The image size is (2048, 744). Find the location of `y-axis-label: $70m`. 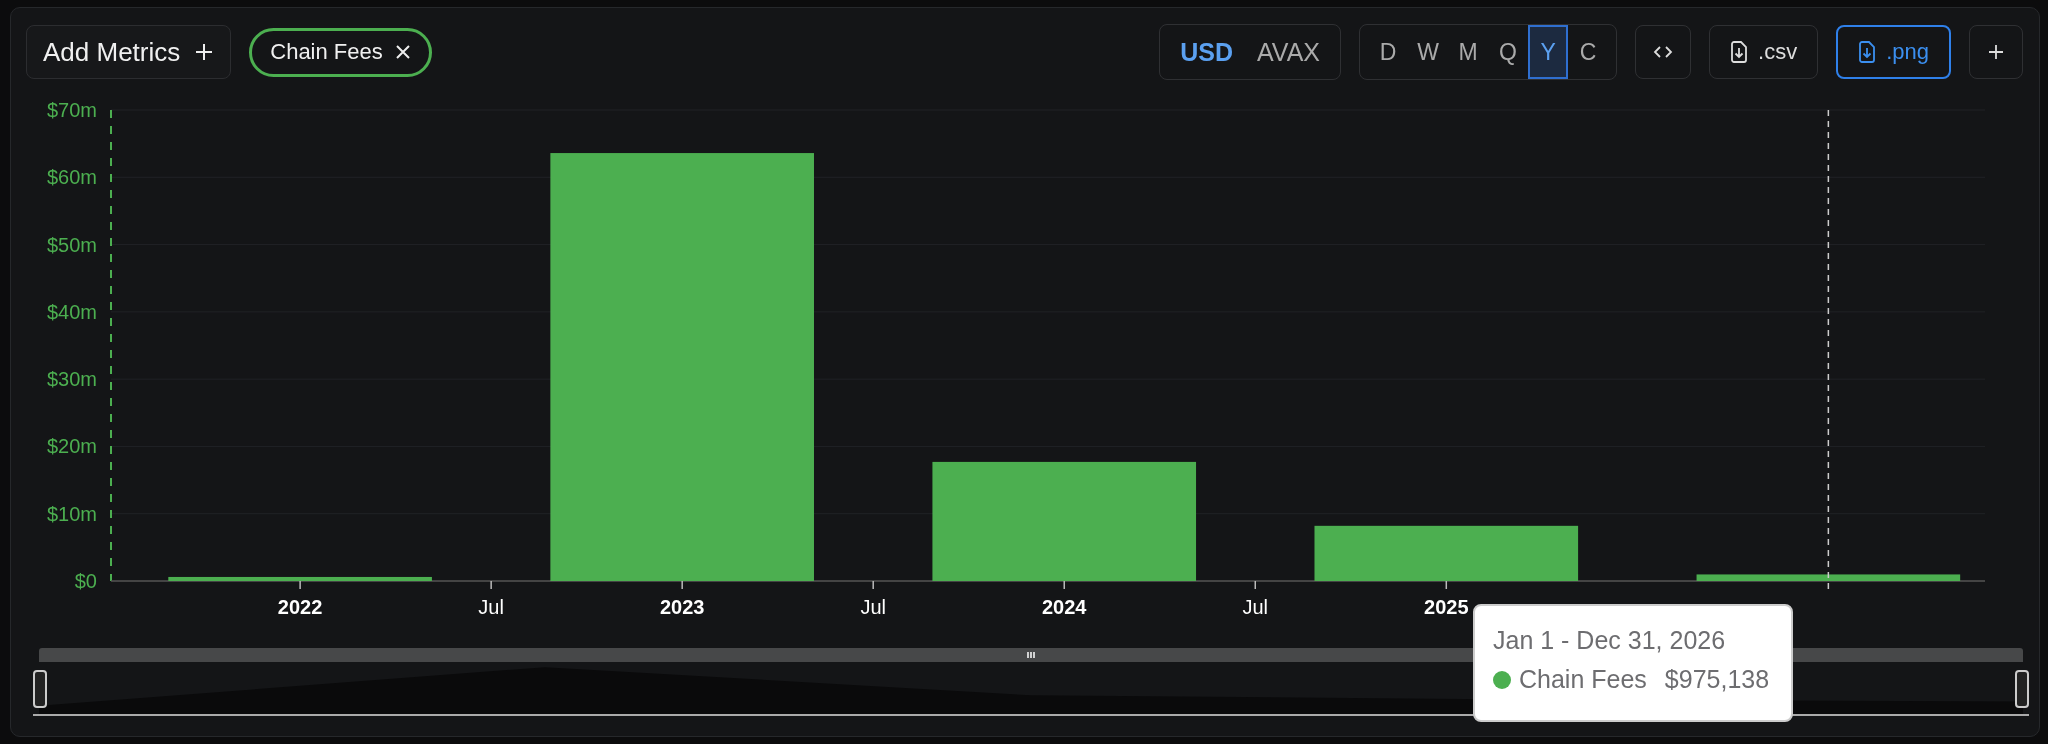

y-axis-label: $70m is located at coordinates (71, 110).